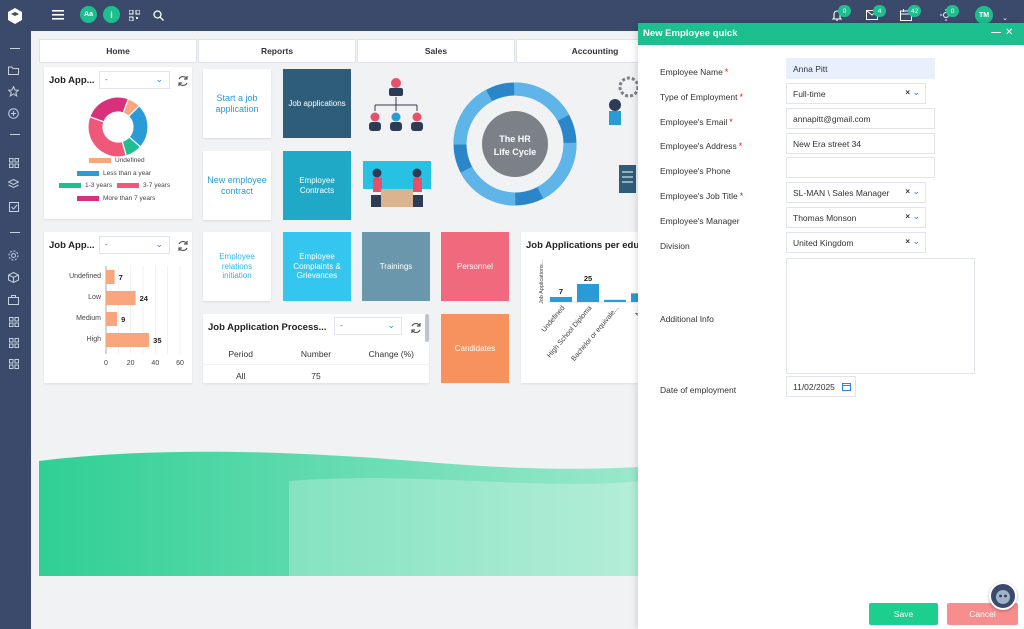  Describe the element at coordinates (860, 68) in the screenshot. I see `employee-name-input: Anna Pitt` at that location.